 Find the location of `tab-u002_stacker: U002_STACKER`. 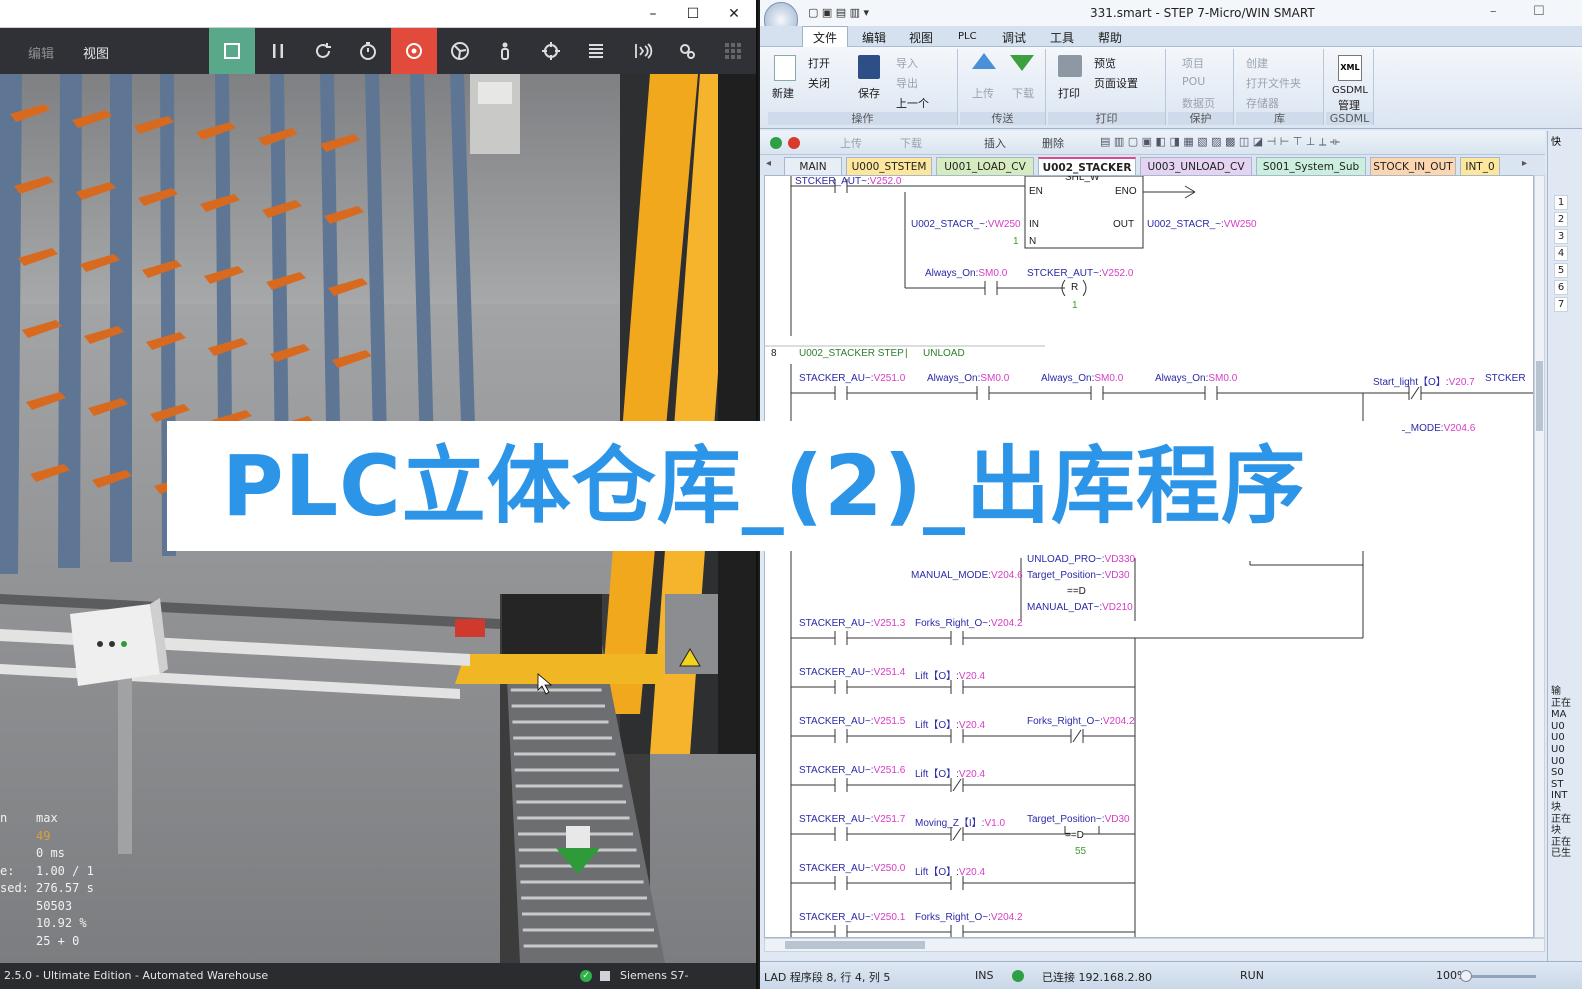

tab-u002_stacker: U002_STACKER is located at coordinates (1087, 166).